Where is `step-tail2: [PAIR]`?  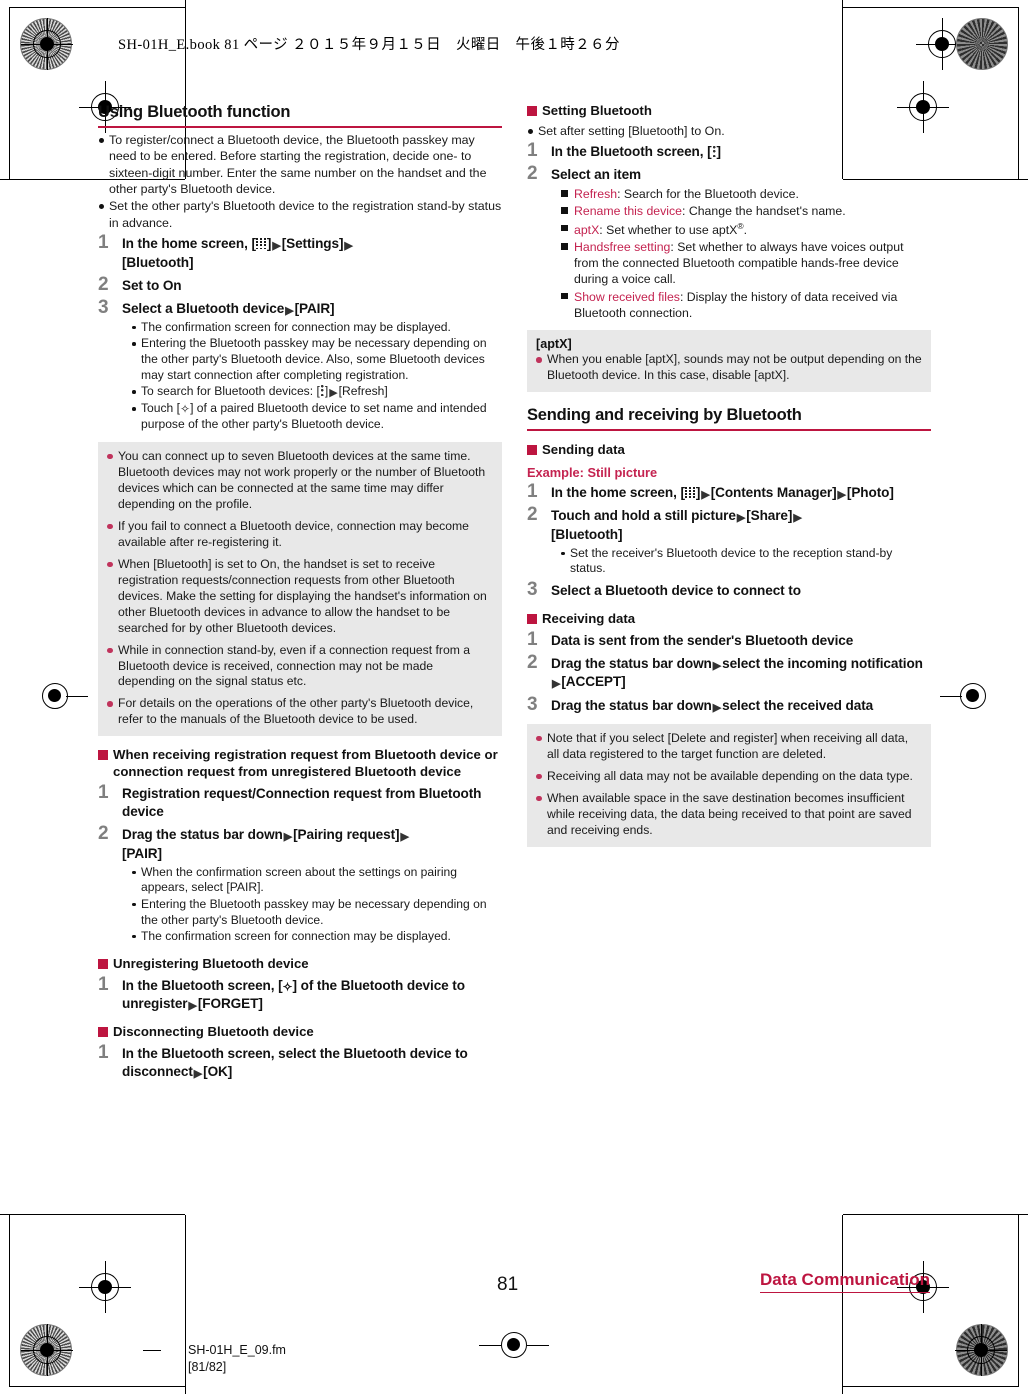 step-tail2: [PAIR] is located at coordinates (142, 853).